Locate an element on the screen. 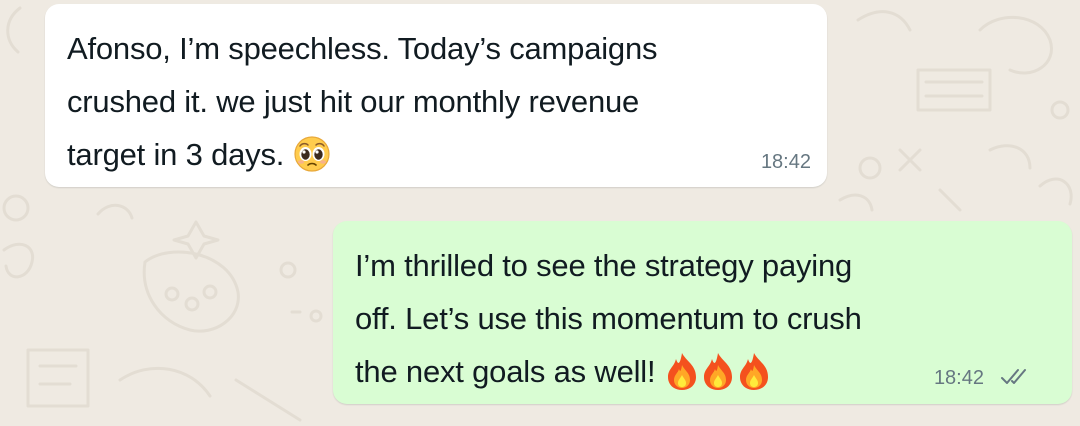 The image size is (1080, 426). message-line: I’m thrilled to see the strategy paying is located at coordinates (604, 265).